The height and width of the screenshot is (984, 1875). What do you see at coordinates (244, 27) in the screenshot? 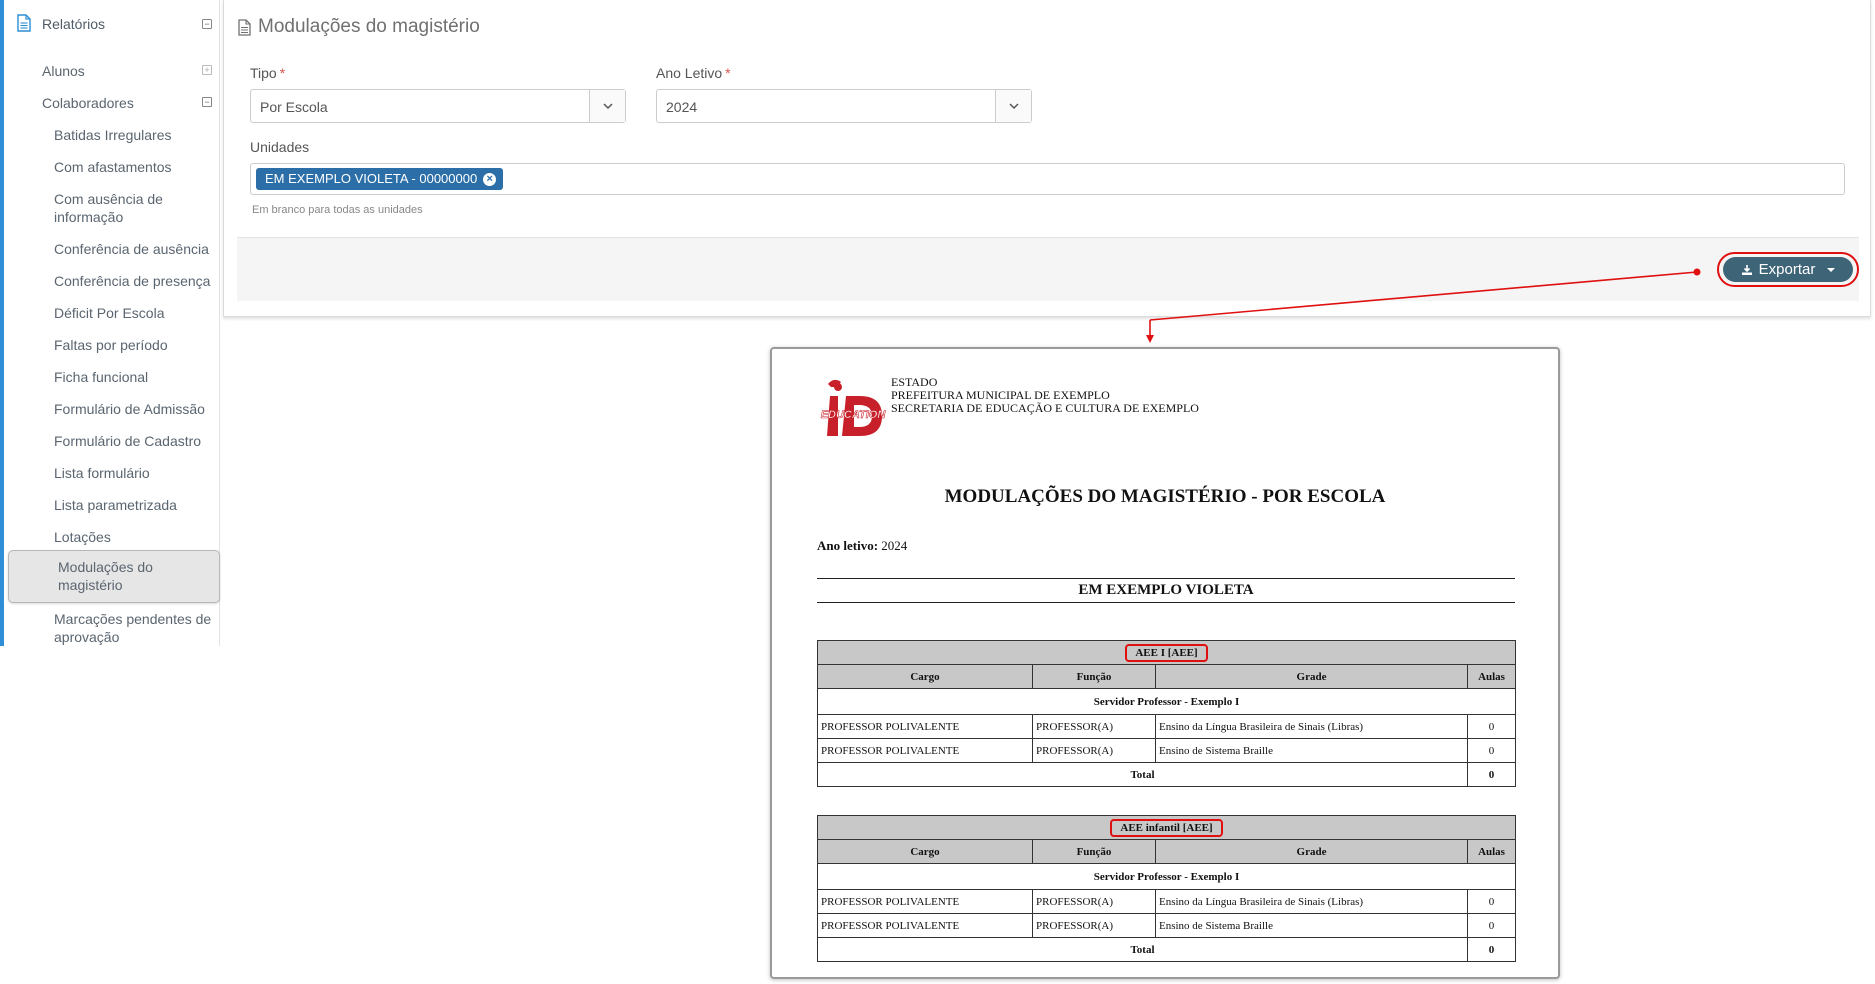
I see `document-icon` at bounding box center [244, 27].